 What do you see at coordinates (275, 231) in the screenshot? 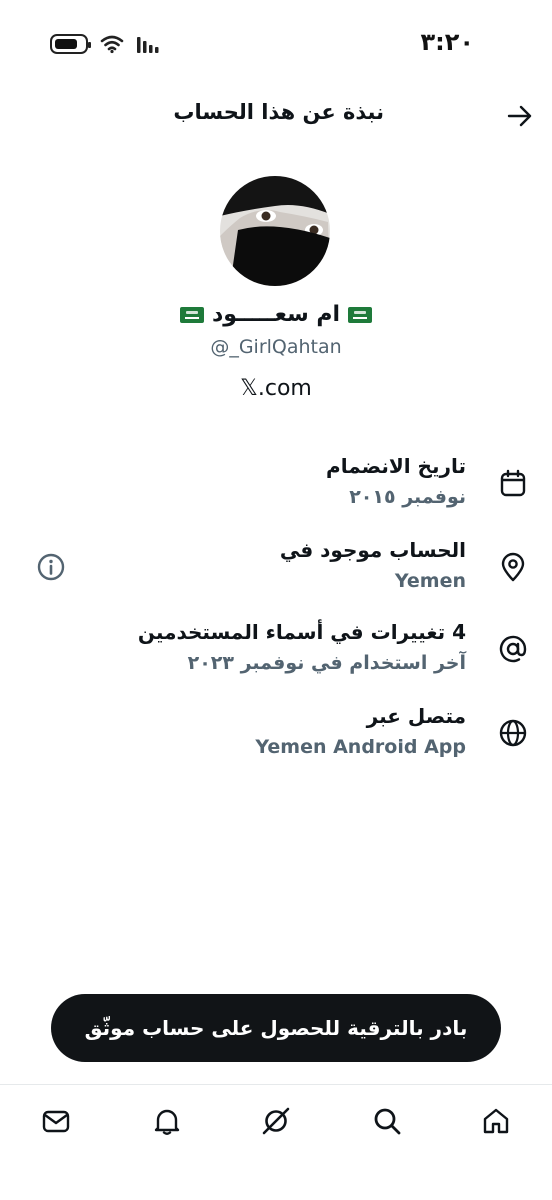
I see `avatar` at bounding box center [275, 231].